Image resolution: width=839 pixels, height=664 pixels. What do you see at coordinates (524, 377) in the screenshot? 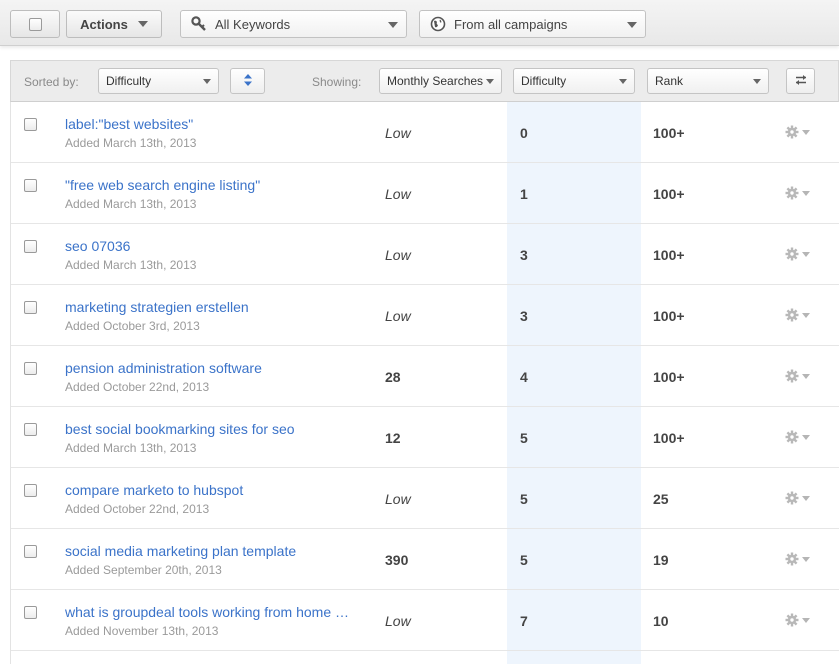
I see `difficulty-value: 4` at bounding box center [524, 377].